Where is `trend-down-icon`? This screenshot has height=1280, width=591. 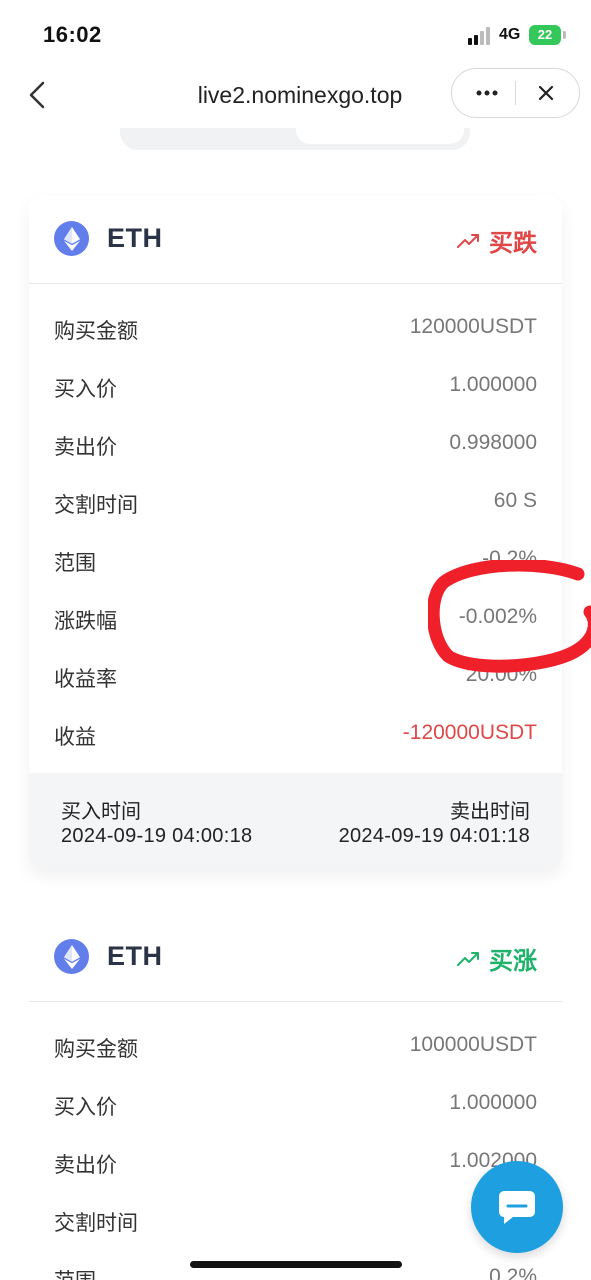 trend-down-icon is located at coordinates (469, 241).